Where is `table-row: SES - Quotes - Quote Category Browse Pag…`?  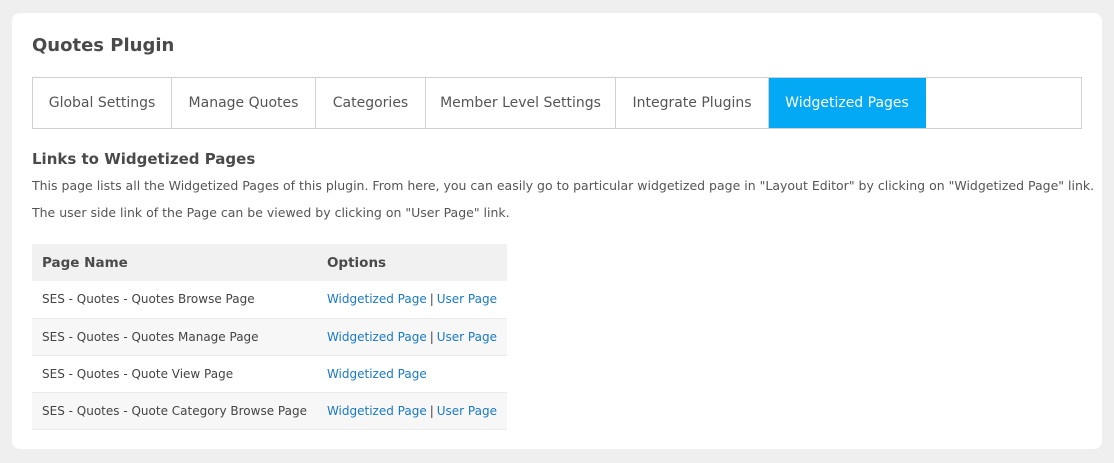
table-row: SES - Quotes - Quote Category Browse Pag… is located at coordinates (269, 411).